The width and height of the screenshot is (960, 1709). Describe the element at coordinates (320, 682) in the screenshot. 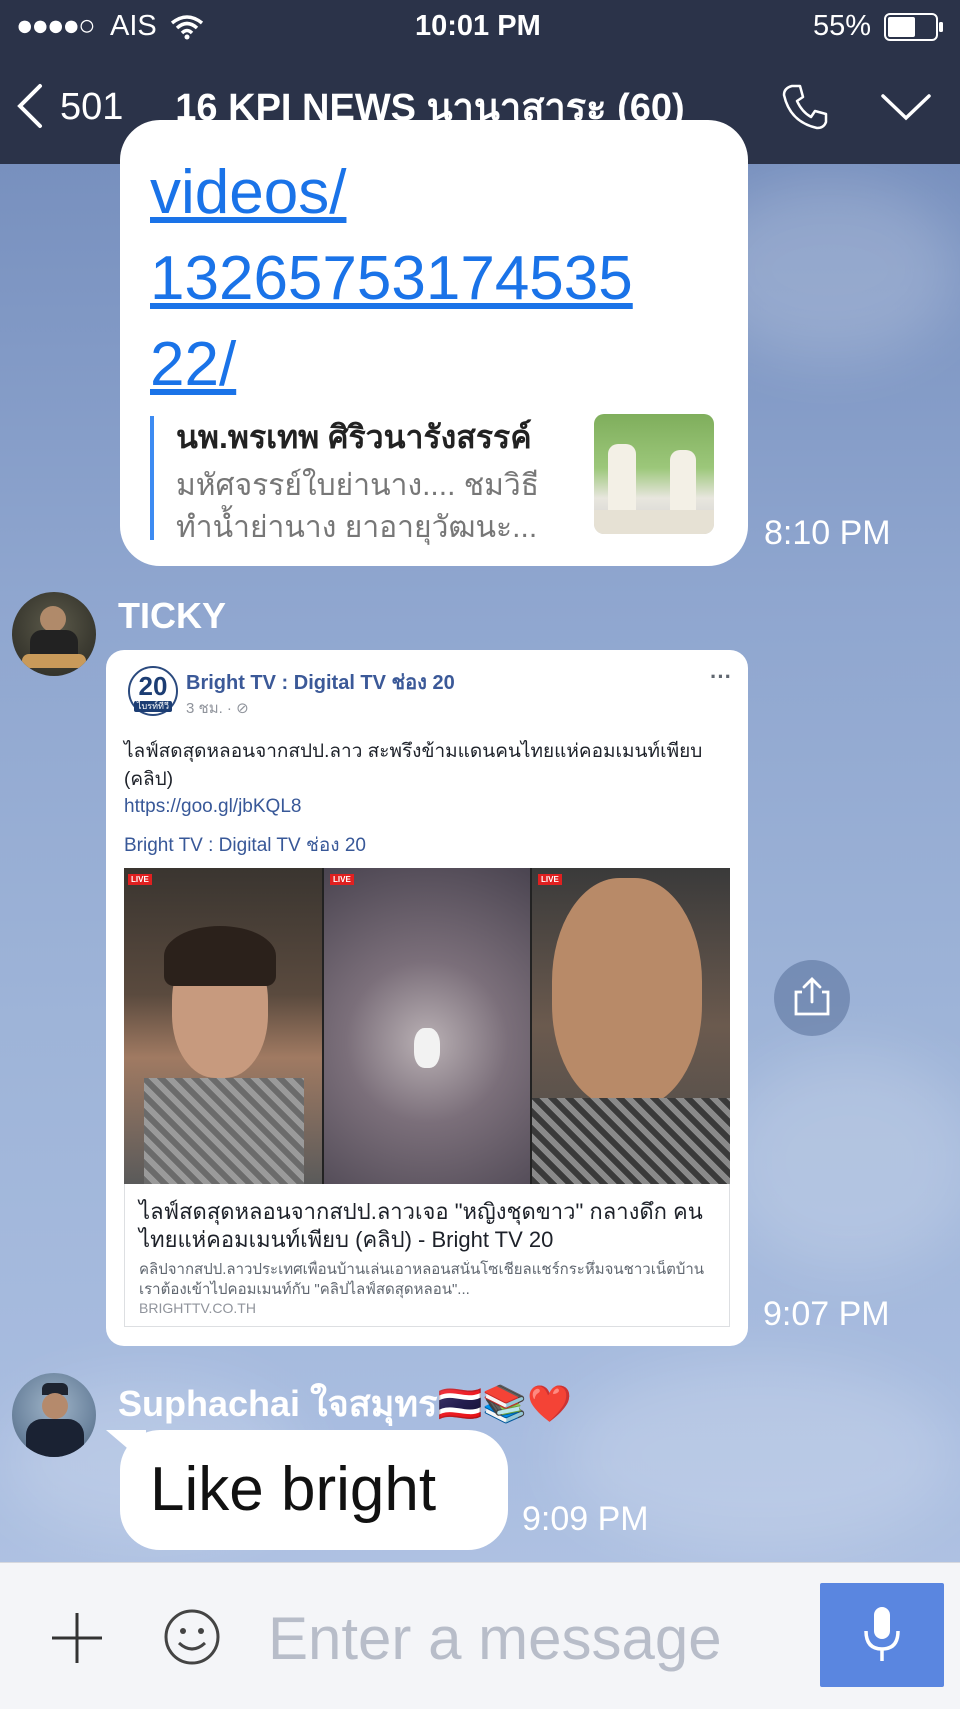

I see `page-name: Bright TV : Digital TV ช่อง 20` at that location.